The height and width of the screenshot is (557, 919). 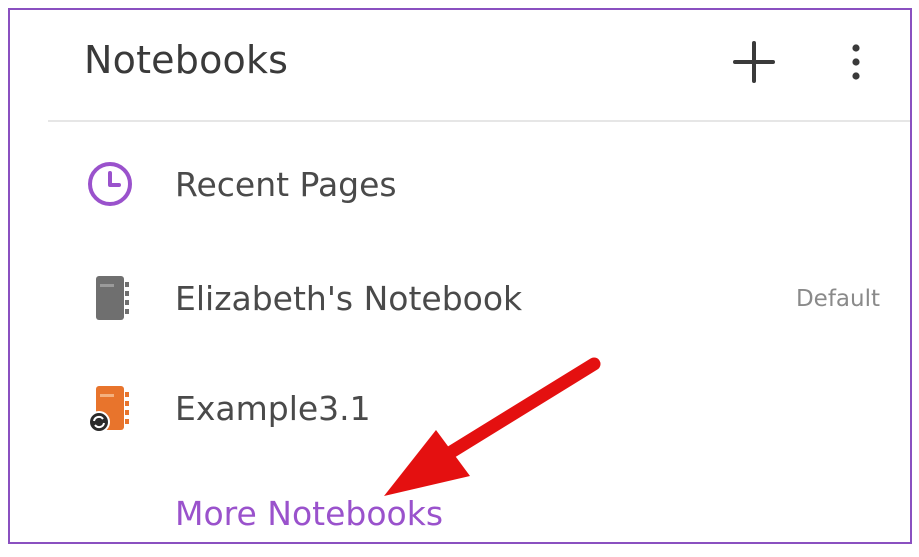 What do you see at coordinates (273, 408) in the screenshot?
I see `notebook-label: Example3.1` at bounding box center [273, 408].